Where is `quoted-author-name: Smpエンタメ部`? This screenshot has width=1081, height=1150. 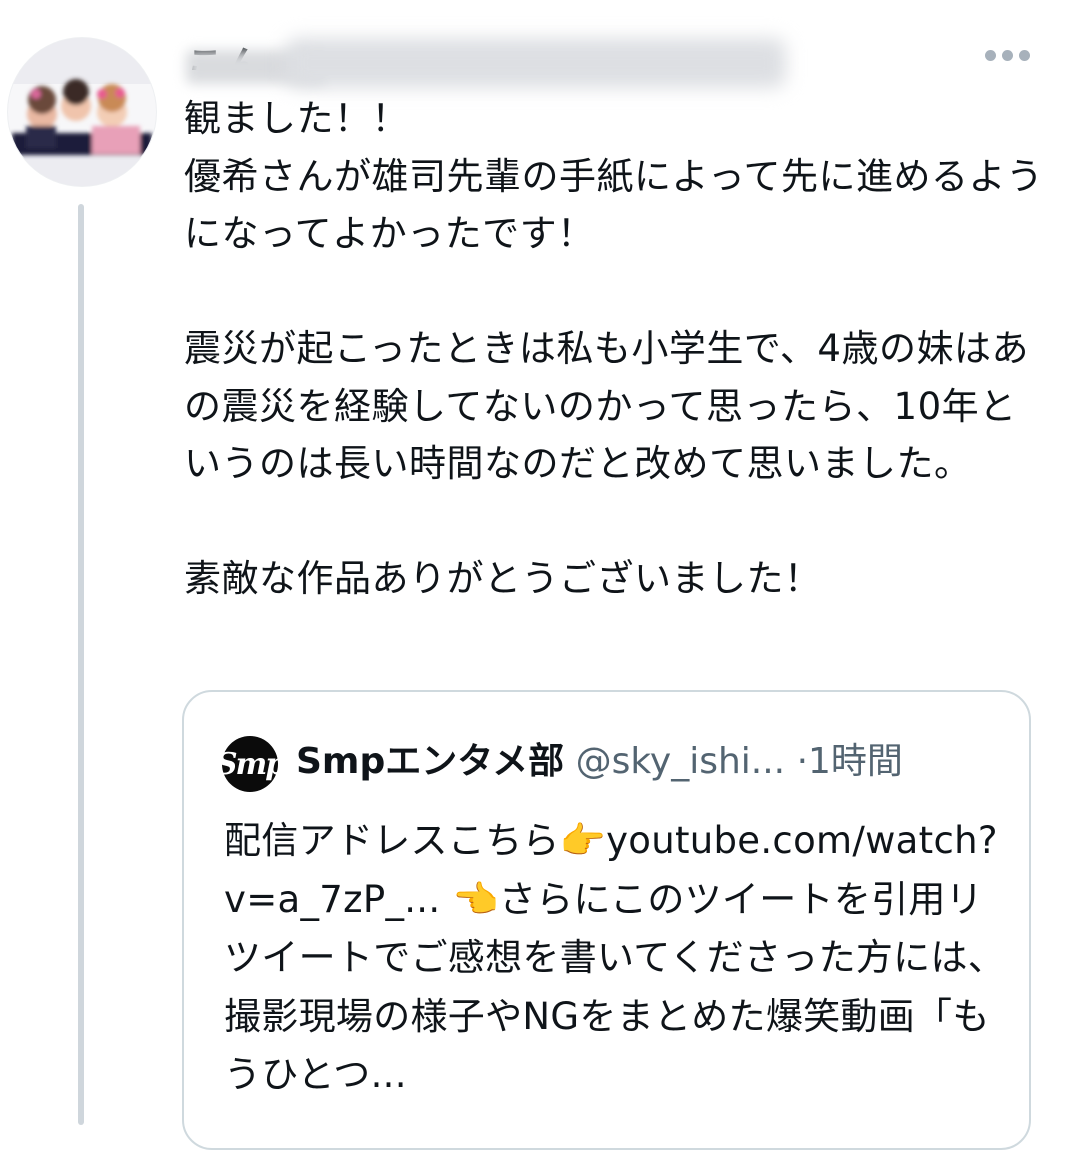
quoted-author-name: Smpエンタメ部 is located at coordinates (430, 761).